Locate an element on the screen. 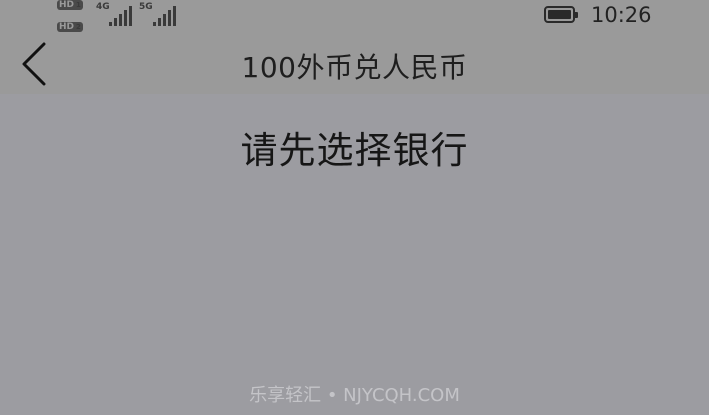 Image resolution: width=709 pixels, height=415 pixels. network-type-1: 4G is located at coordinates (103, 7).